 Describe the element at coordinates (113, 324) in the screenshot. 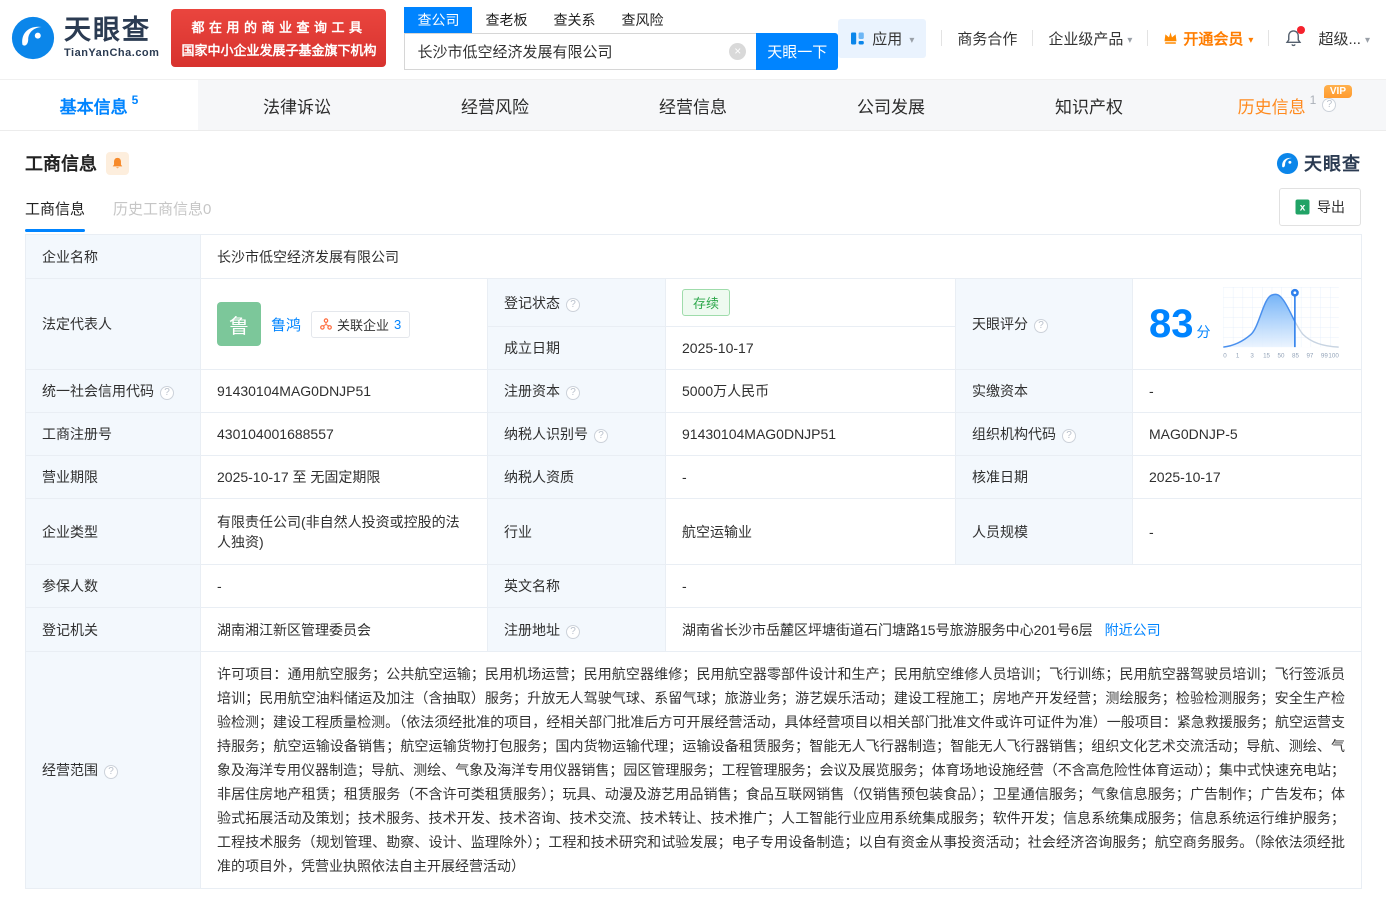

I see `field-label: 法定代表人` at that location.